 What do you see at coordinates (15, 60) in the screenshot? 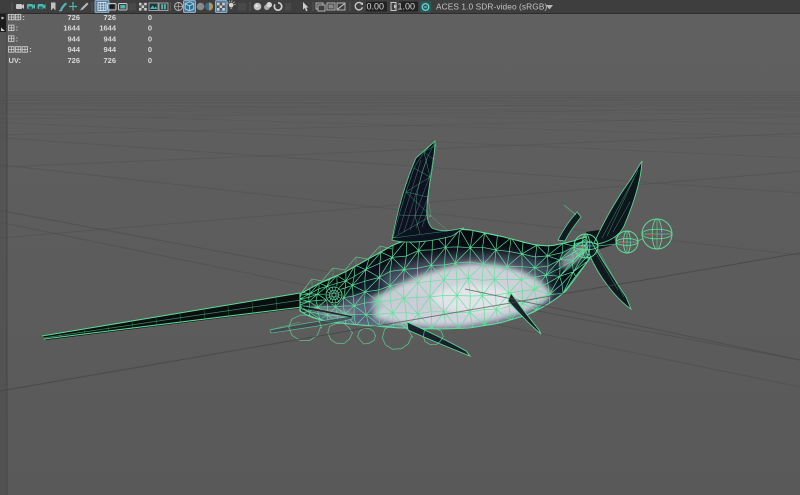
I see `svg-text: UV:` at bounding box center [15, 60].